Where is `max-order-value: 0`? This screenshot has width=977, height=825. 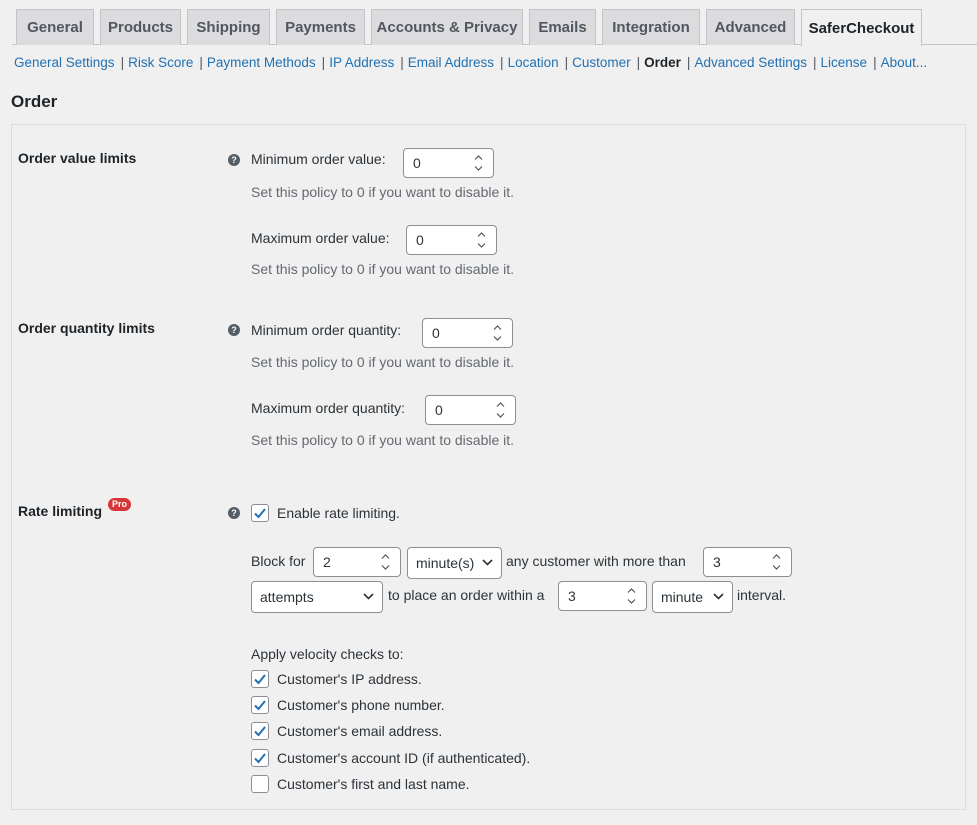 max-order-value: 0 is located at coordinates (420, 240).